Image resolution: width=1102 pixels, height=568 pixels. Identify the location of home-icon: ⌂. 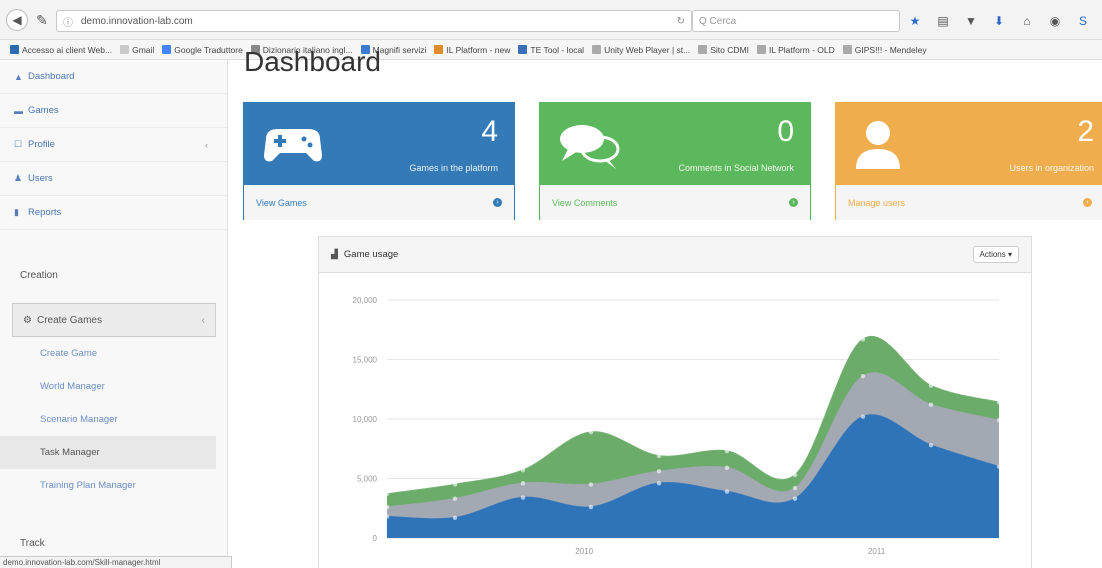
(1027, 21).